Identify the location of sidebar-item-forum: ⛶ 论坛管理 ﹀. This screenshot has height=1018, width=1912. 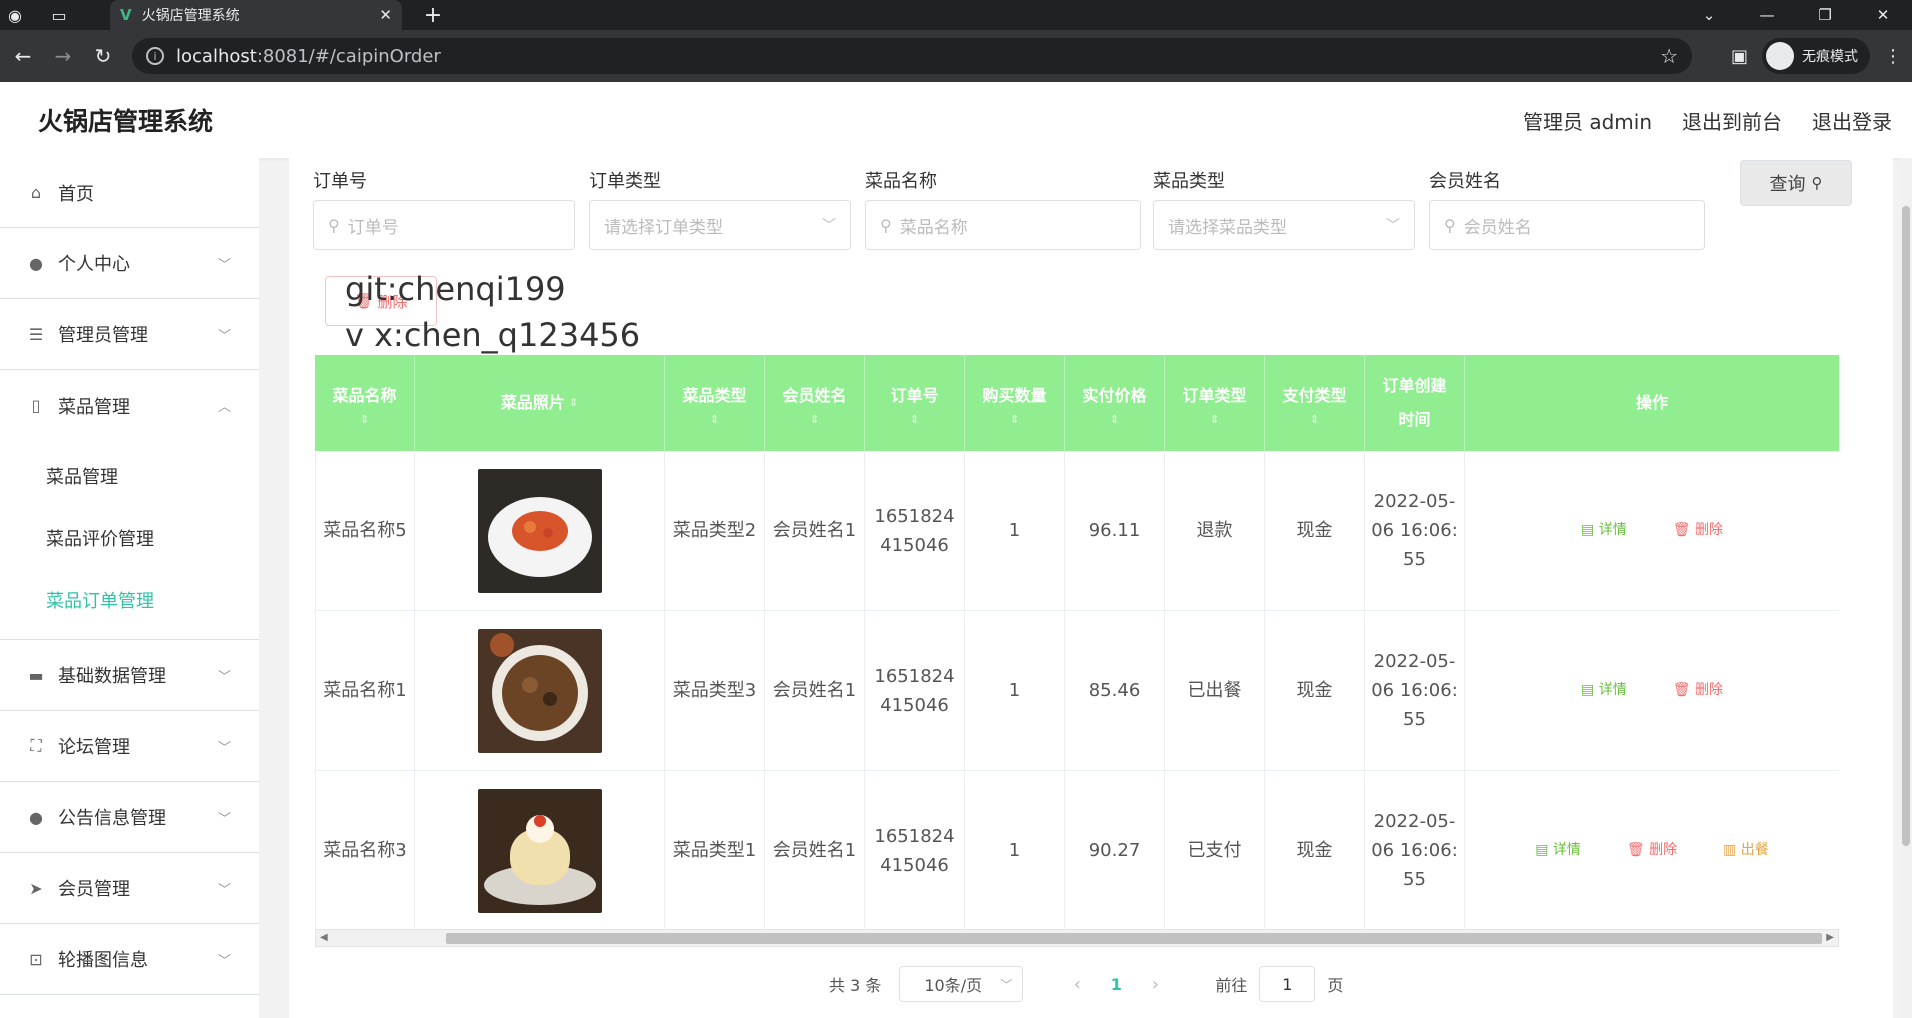
(129, 746).